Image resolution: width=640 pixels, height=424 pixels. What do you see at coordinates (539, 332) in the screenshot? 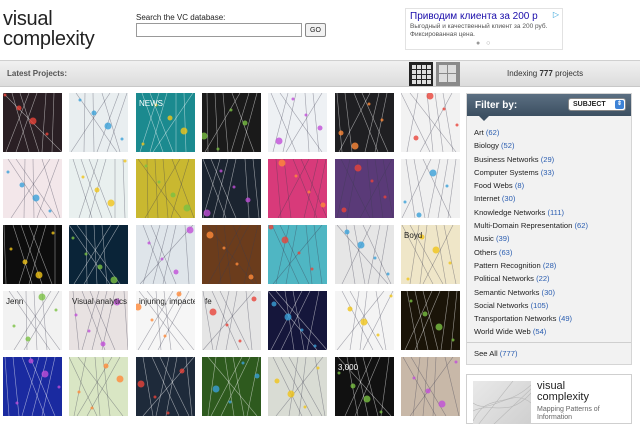
I see `category-count: (54)` at bounding box center [539, 332].